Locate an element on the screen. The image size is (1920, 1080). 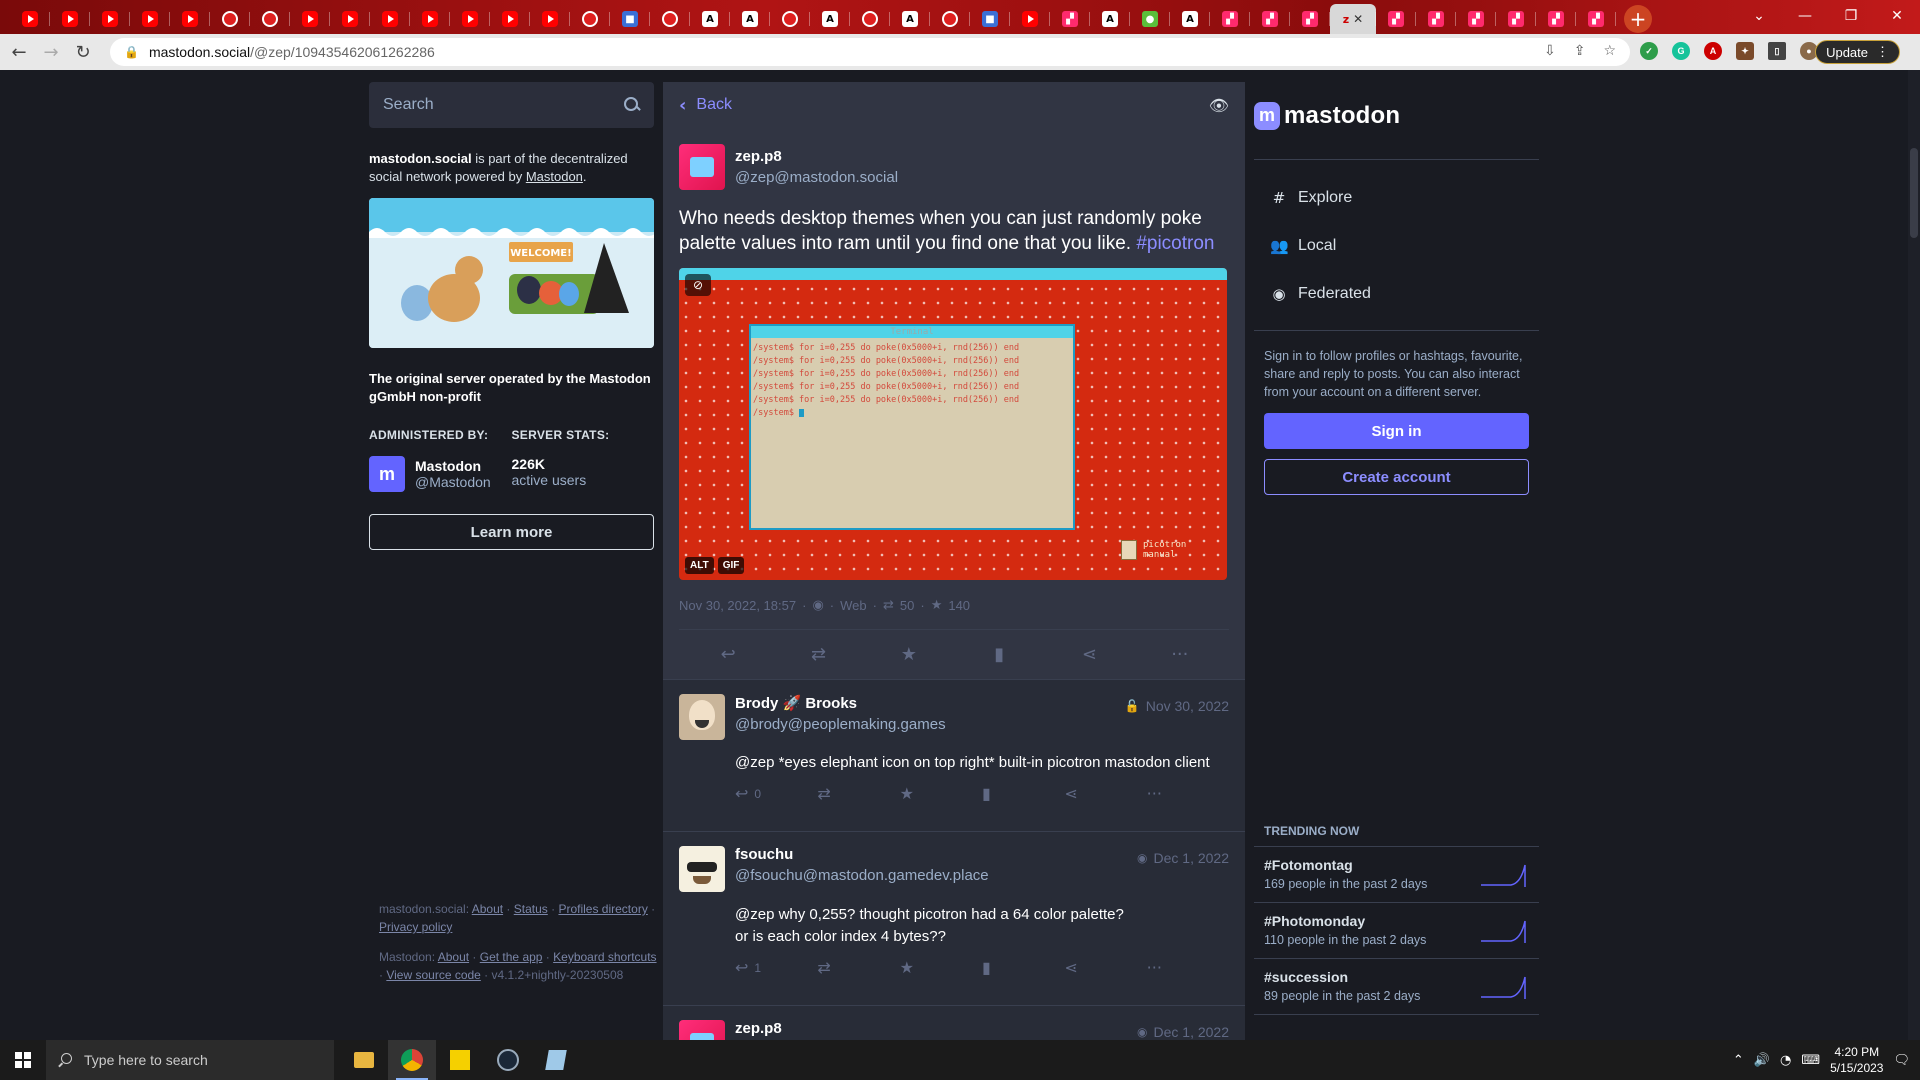
mention-link: @zep is located at coordinates (754, 762).